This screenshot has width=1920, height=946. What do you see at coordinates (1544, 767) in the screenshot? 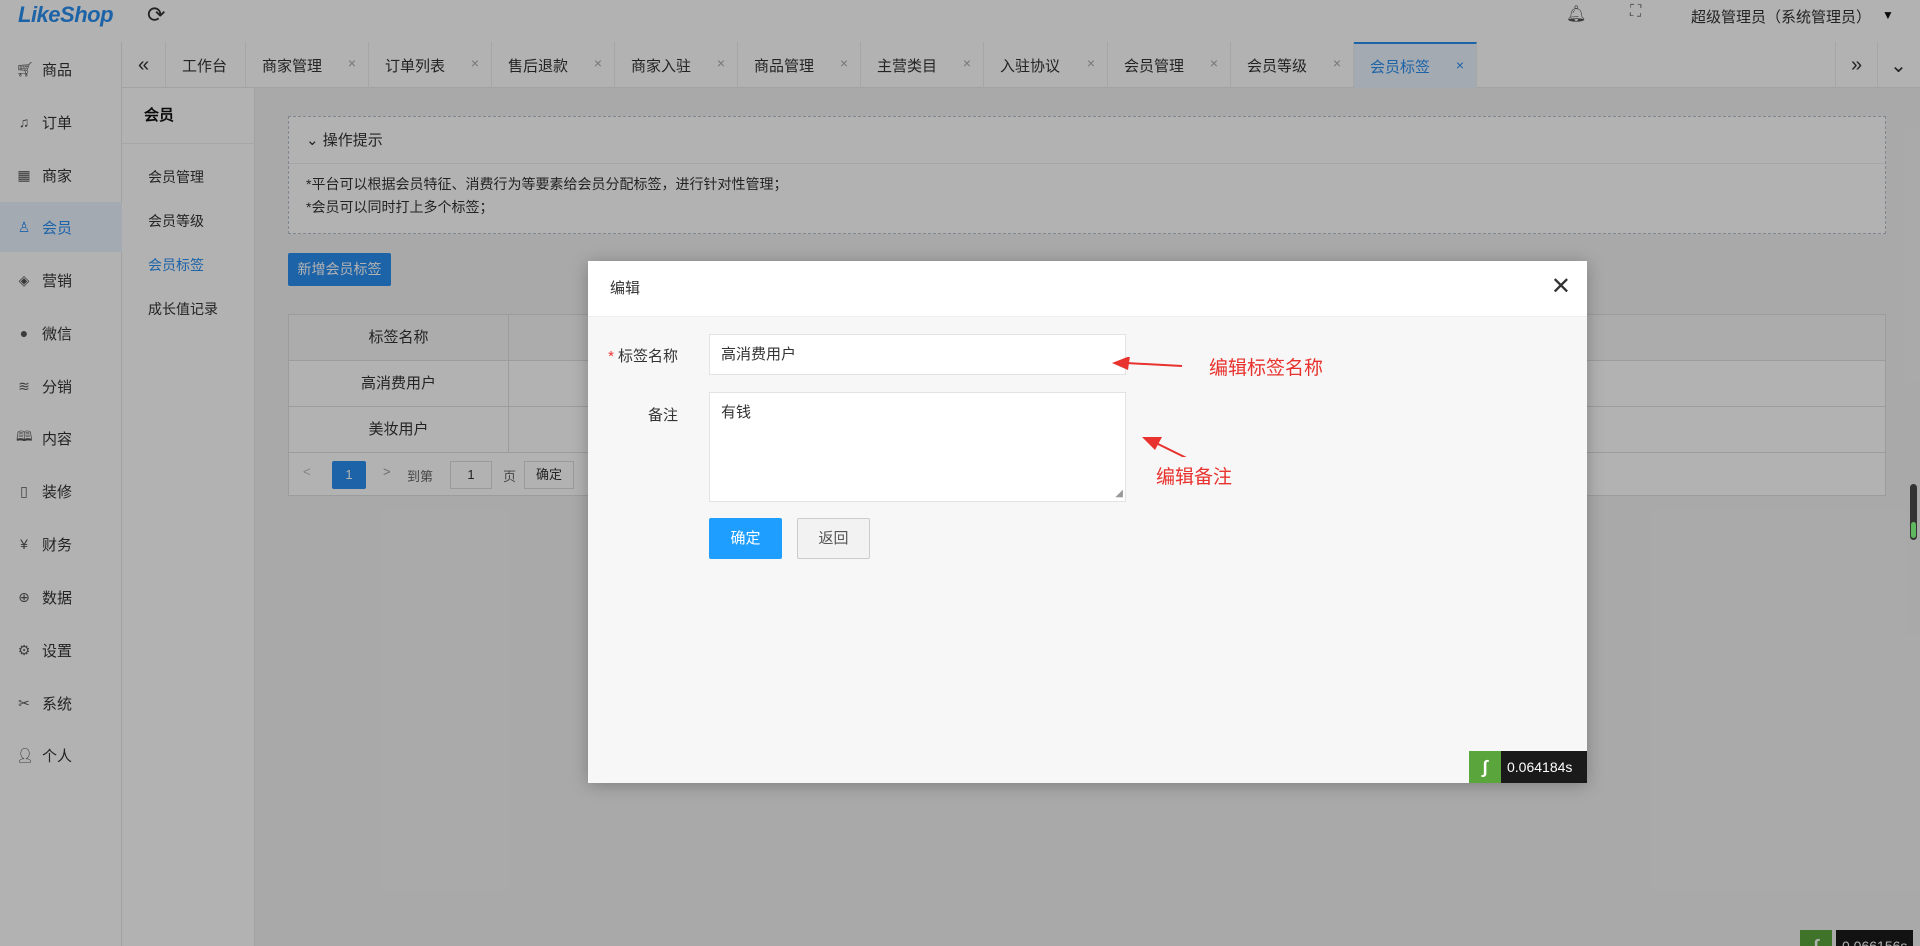
I see `modal-timer: 0.064184s` at bounding box center [1544, 767].